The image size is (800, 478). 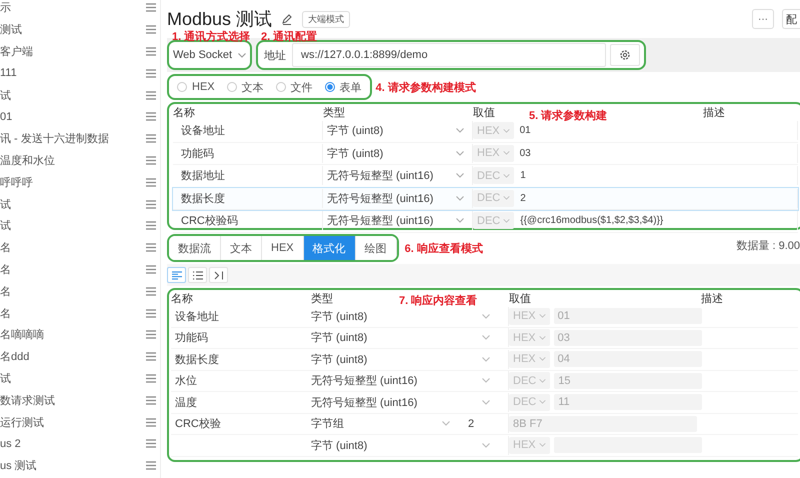 What do you see at coordinates (16, 182) in the screenshot?
I see `sidebar-item: 呼呼呼` at bounding box center [16, 182].